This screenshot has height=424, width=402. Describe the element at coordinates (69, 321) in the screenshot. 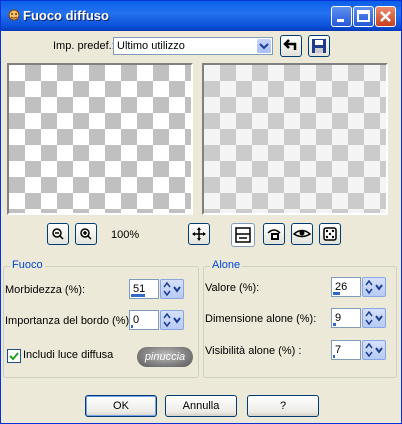

I see `importanza-label: Importanza del bordo (%):` at that location.